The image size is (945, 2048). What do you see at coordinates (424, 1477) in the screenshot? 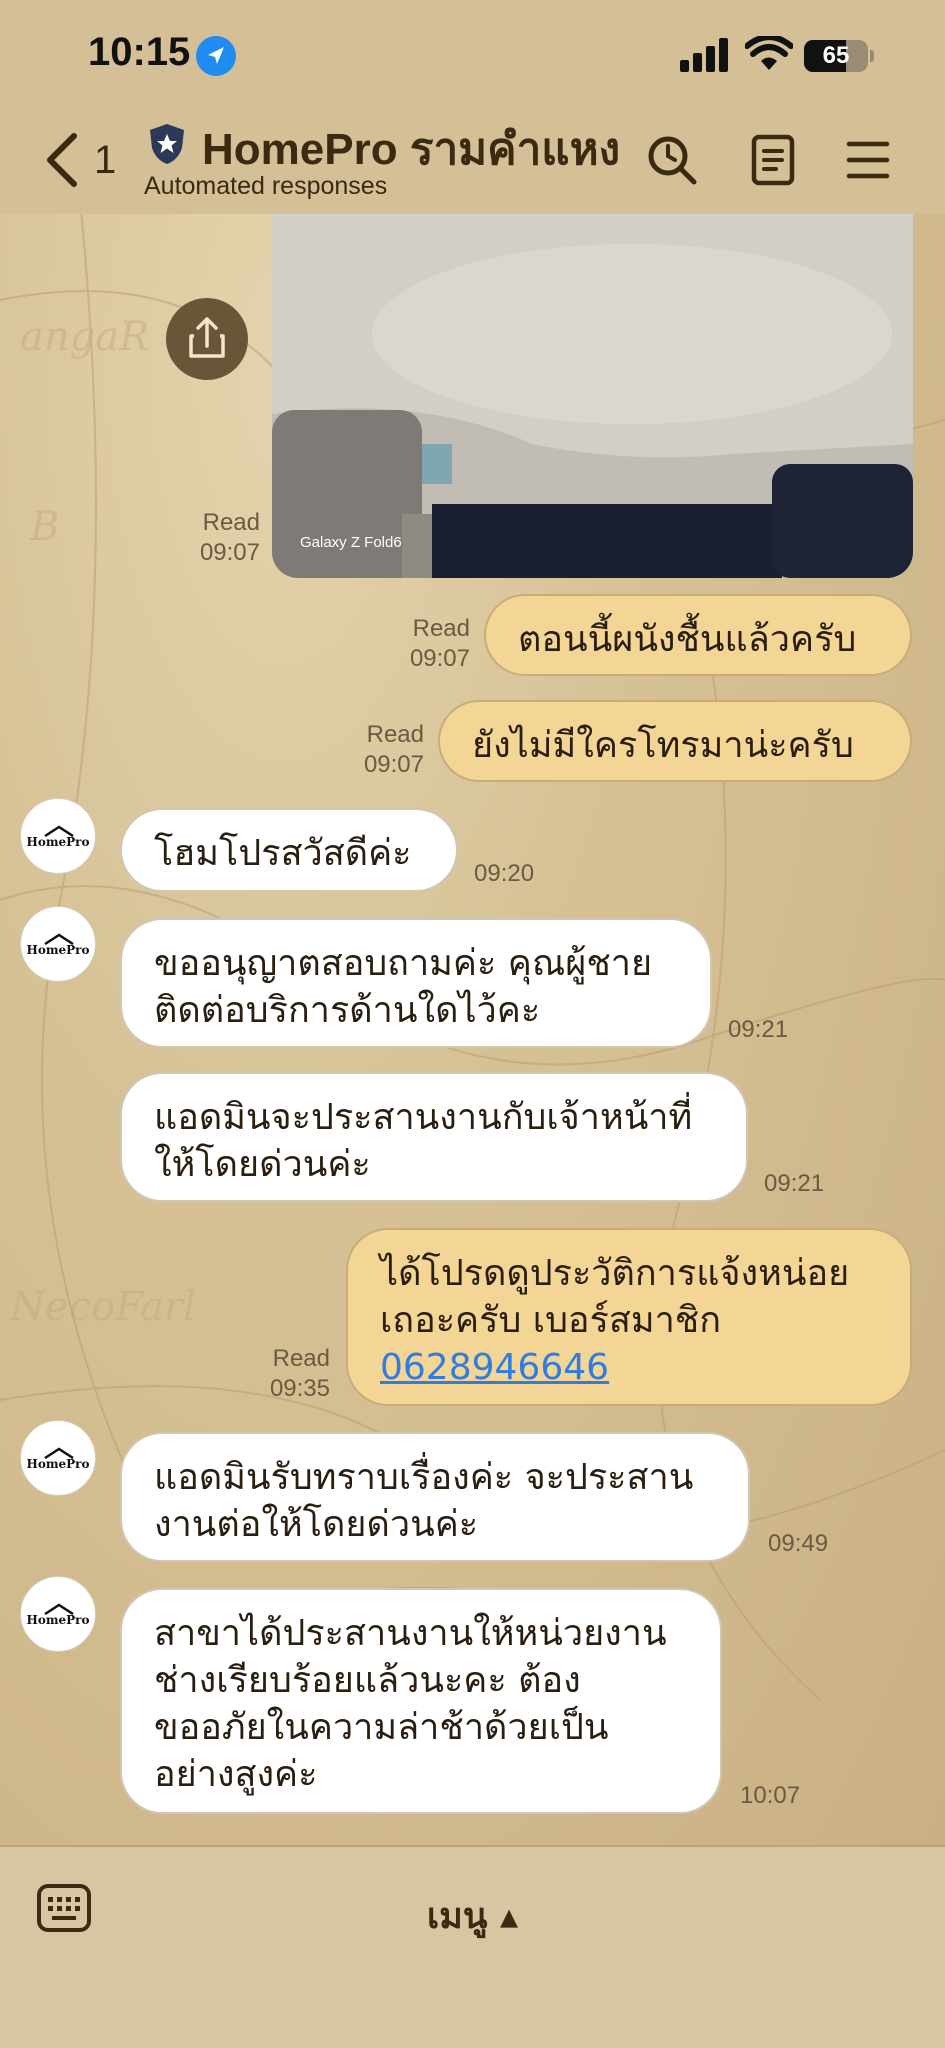
I see `message-text-line: แอดมินรับทราบเรื่องค่ะ จะประสาน` at bounding box center [424, 1477].